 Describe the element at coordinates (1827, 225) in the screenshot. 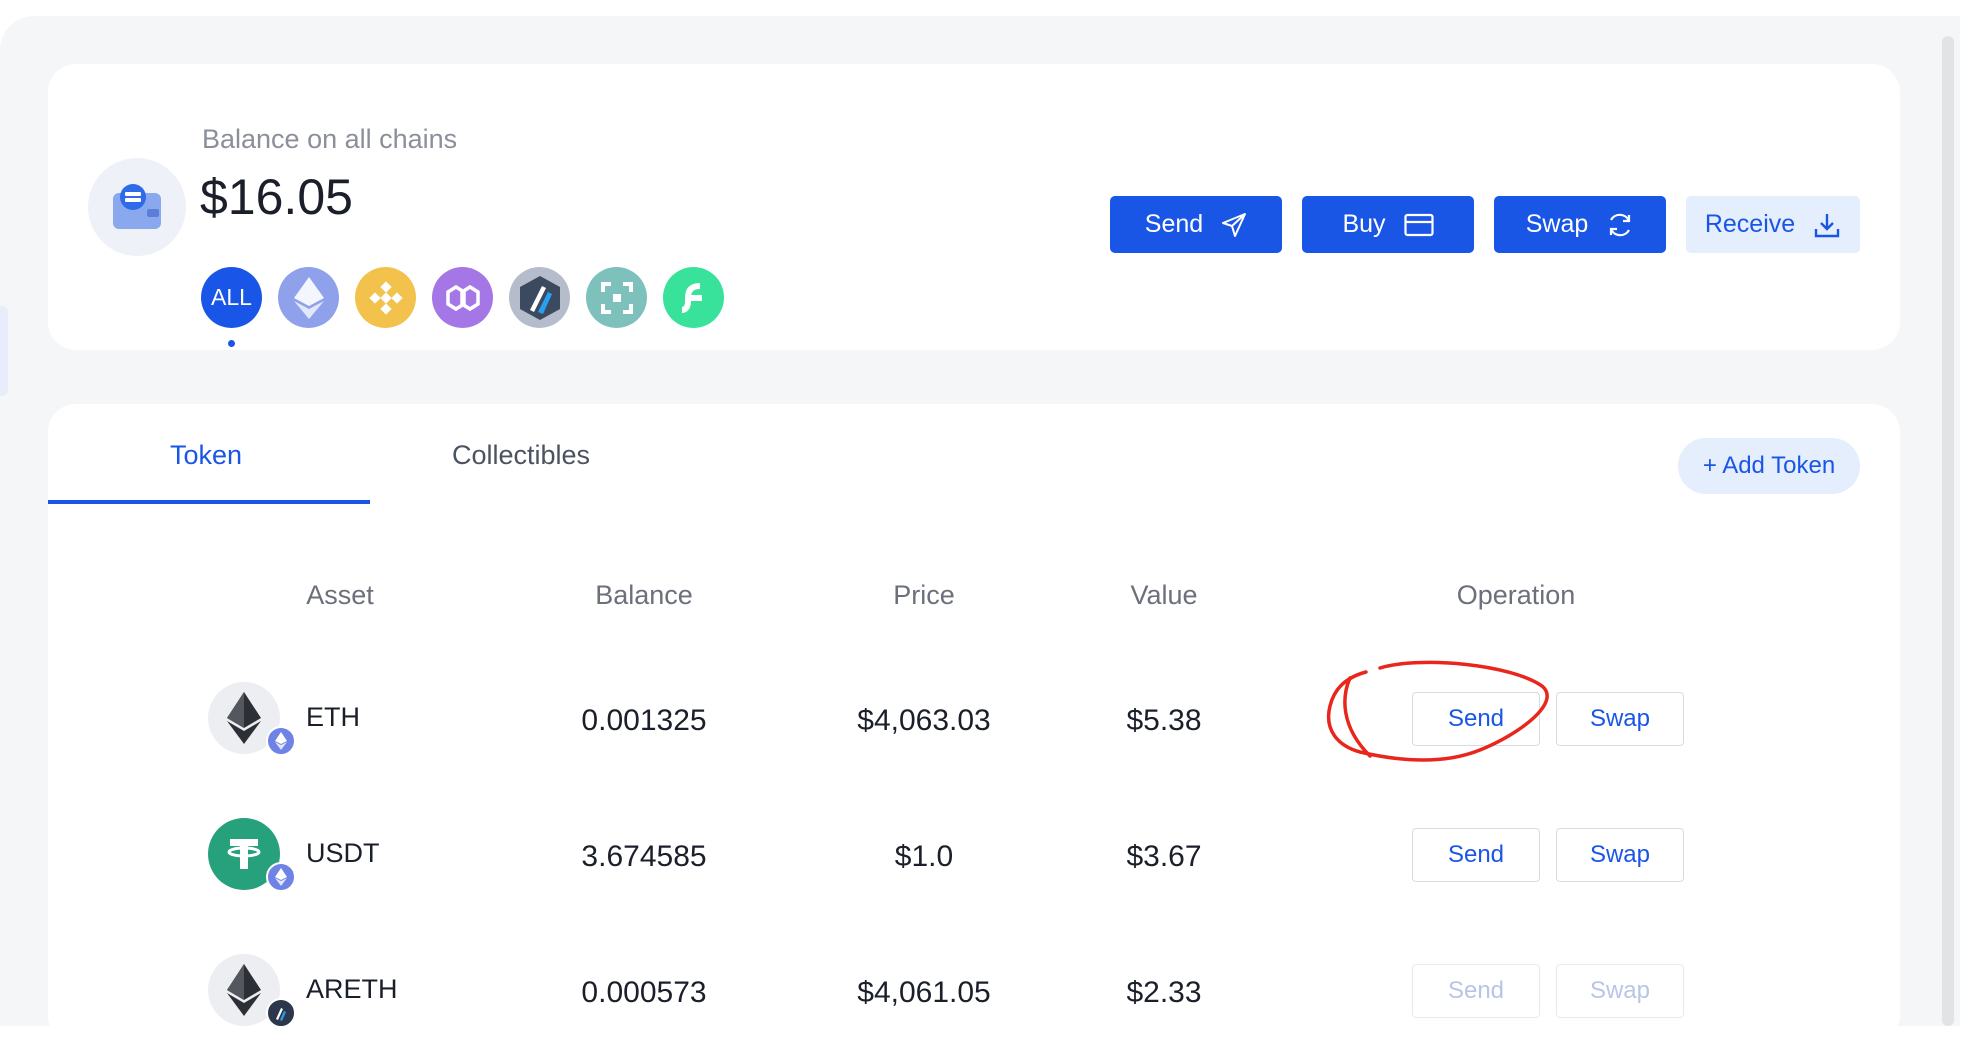

I see `download-icon` at that location.